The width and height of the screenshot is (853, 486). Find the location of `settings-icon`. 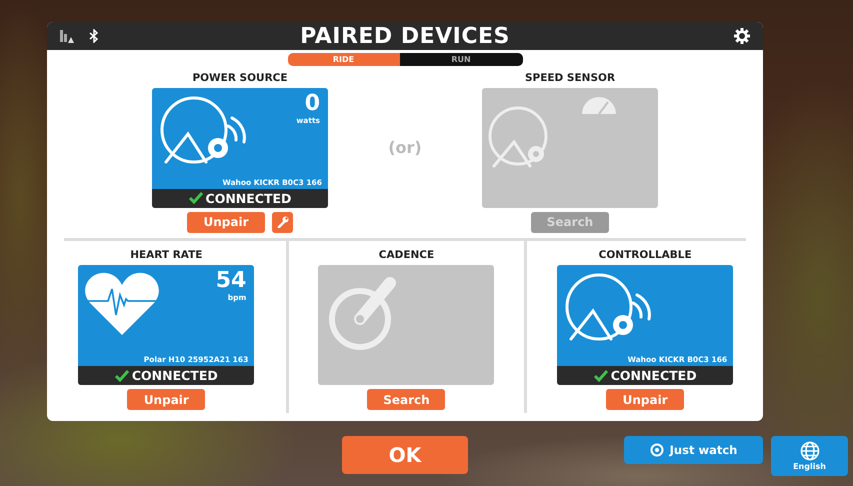

settings-icon is located at coordinates (741, 36).